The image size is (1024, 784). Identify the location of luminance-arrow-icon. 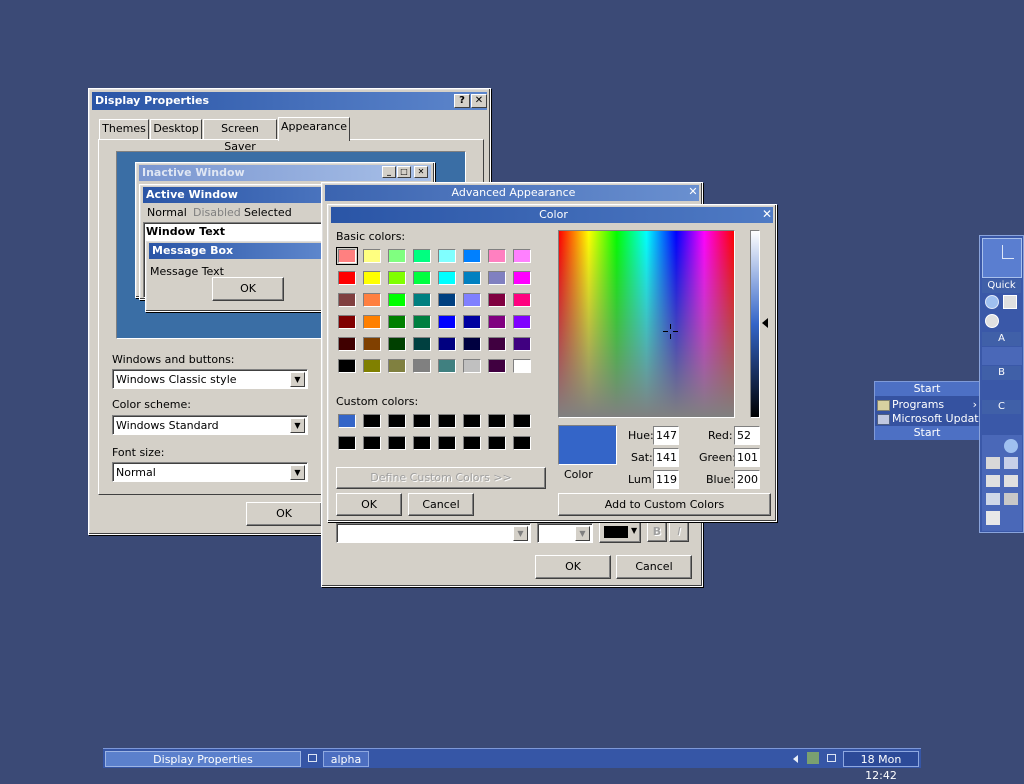
(765, 323).